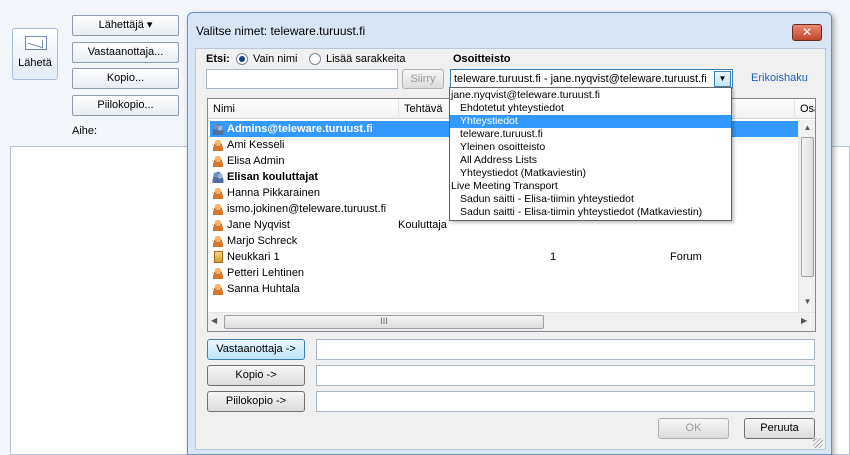 Image resolution: width=850 pixels, height=455 pixels. What do you see at coordinates (779, 428) in the screenshot?
I see `cancel-button: Peruuta` at bounding box center [779, 428].